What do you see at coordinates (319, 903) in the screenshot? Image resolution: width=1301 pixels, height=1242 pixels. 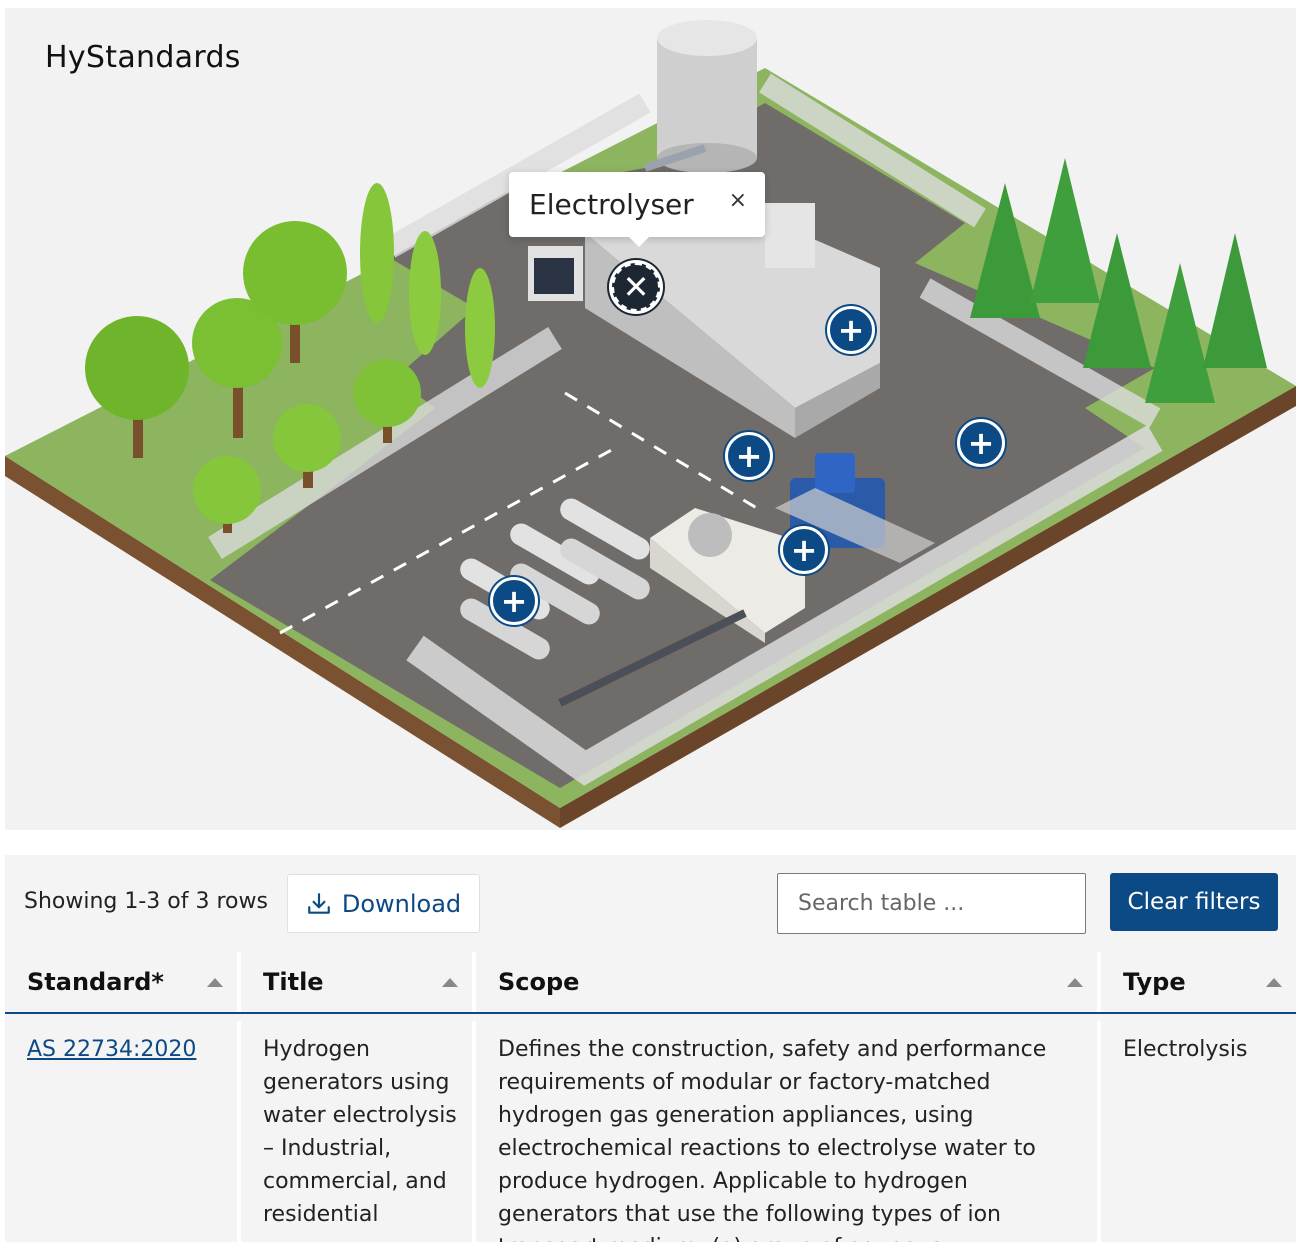 I see `download-icon` at bounding box center [319, 903].